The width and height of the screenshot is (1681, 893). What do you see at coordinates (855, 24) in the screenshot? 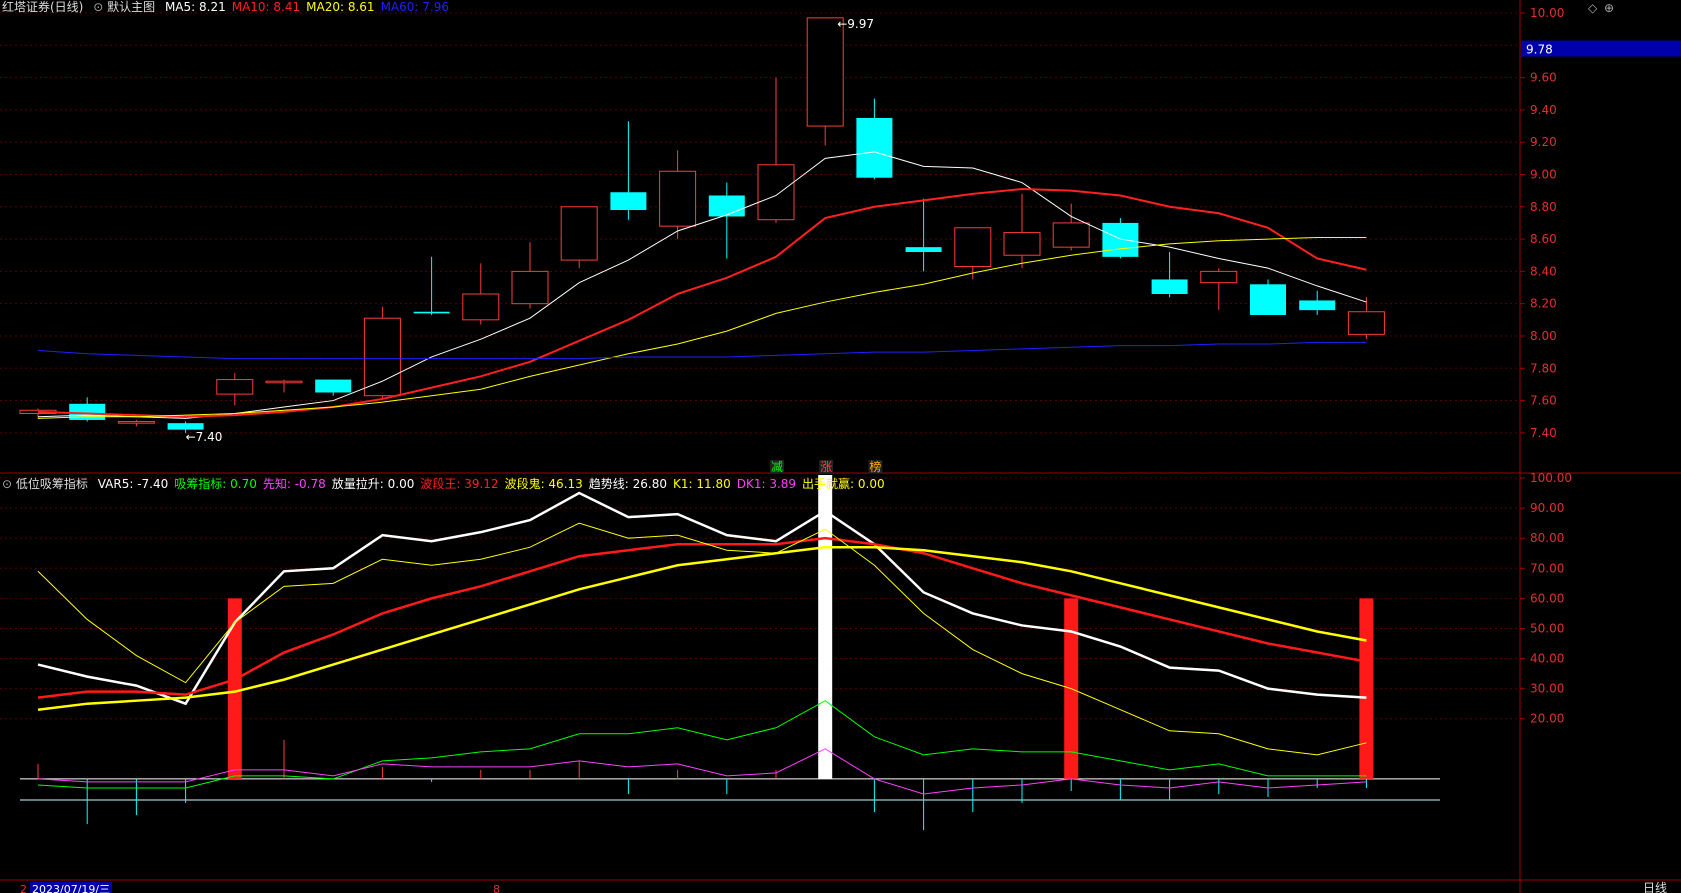
I see `high-annotation: ←9.97` at bounding box center [855, 24].